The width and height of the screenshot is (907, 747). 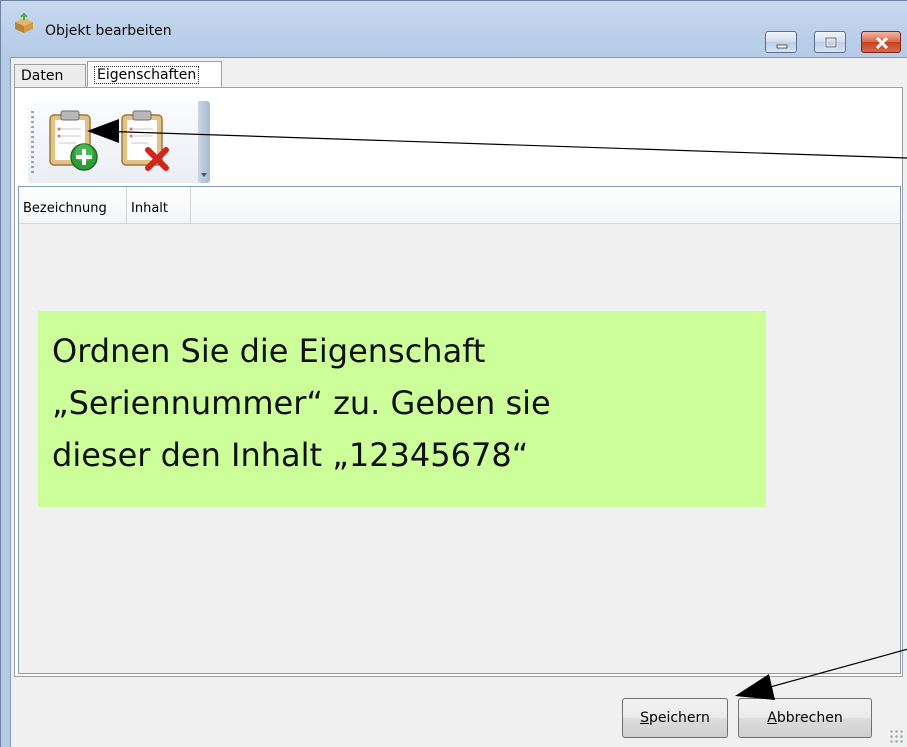 What do you see at coordinates (772, 718) in the screenshot?
I see `cancel-accelerator: A` at bounding box center [772, 718].